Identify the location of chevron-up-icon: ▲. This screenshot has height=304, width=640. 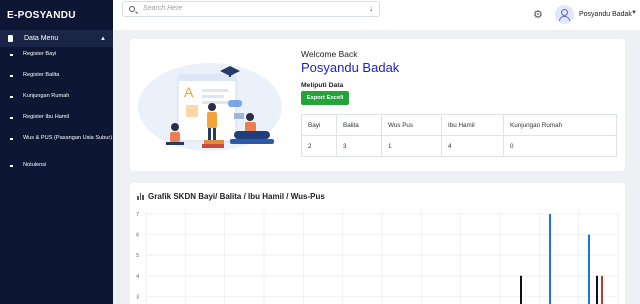
(103, 38).